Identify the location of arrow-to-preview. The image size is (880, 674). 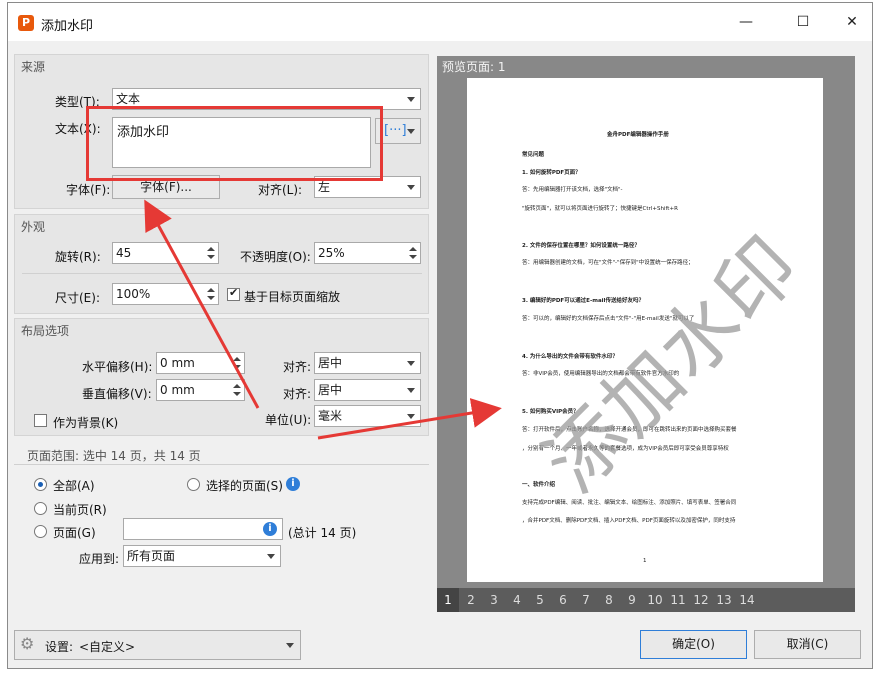
(409, 419).